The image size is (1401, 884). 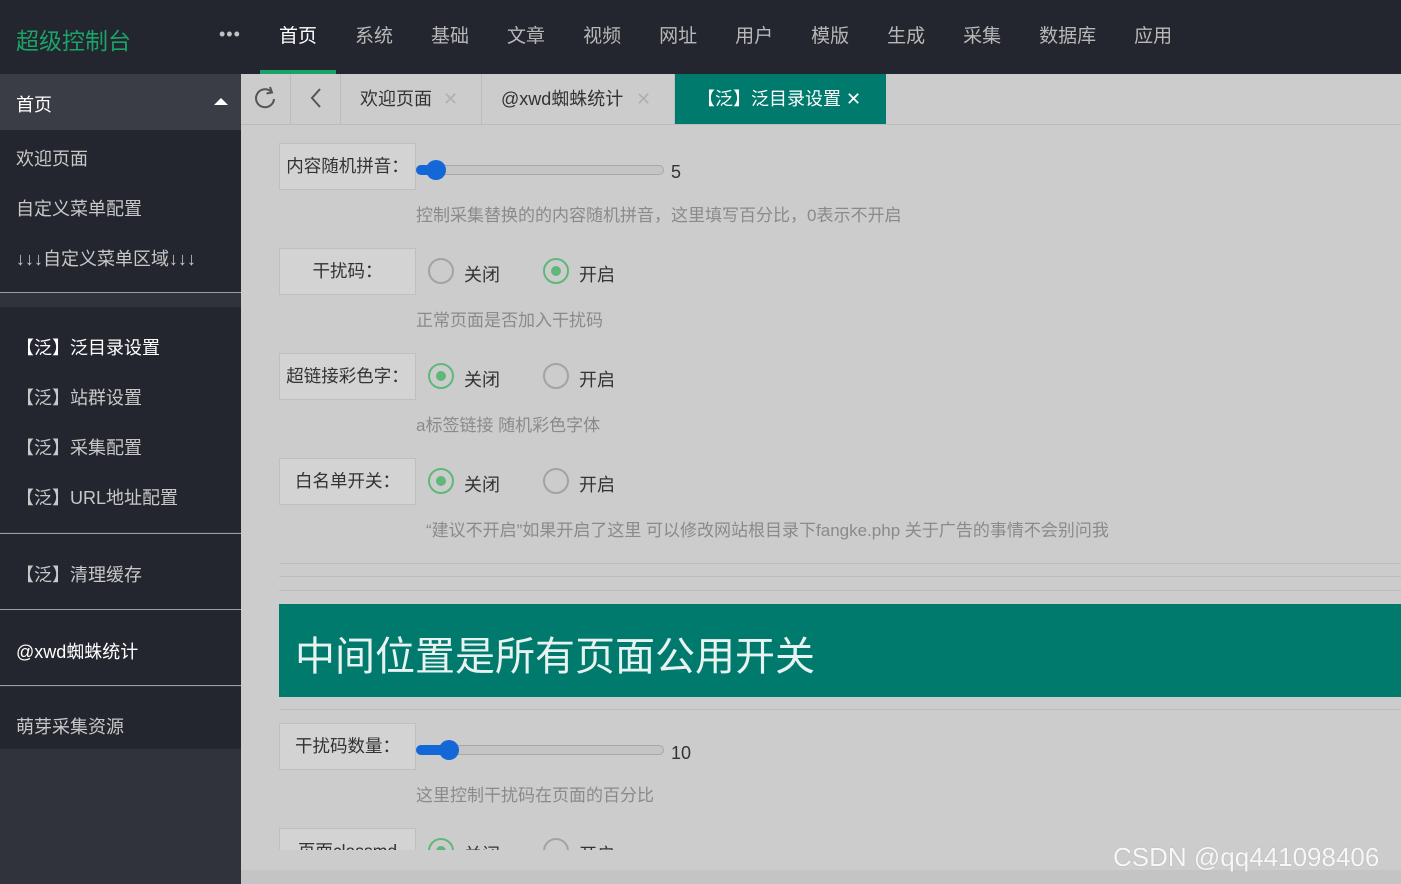 What do you see at coordinates (681, 753) in the screenshot?
I see `interference-count-value: 10` at bounding box center [681, 753].